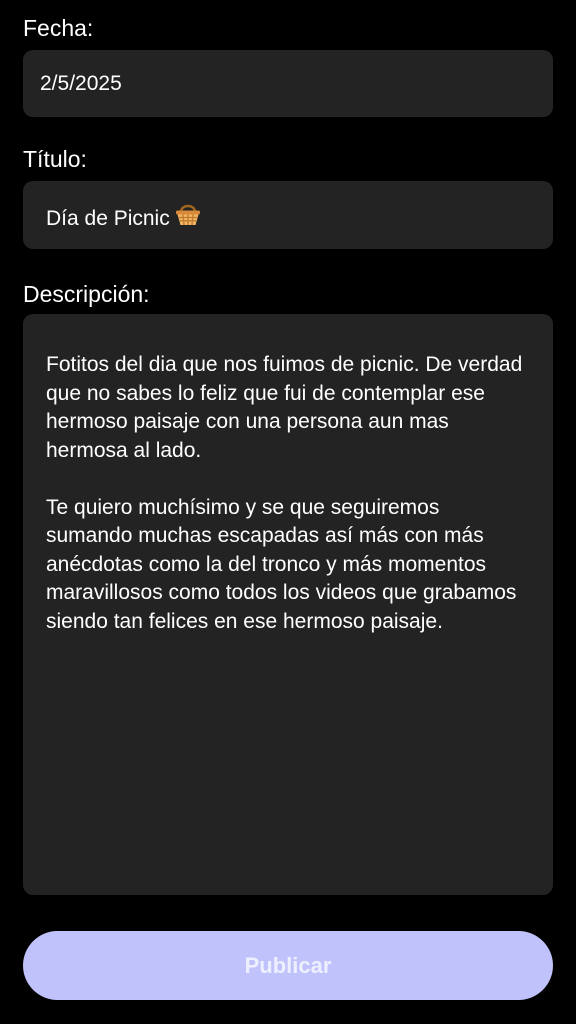  Describe the element at coordinates (288, 83) in the screenshot. I see `date-field: 2/5/2025` at that location.